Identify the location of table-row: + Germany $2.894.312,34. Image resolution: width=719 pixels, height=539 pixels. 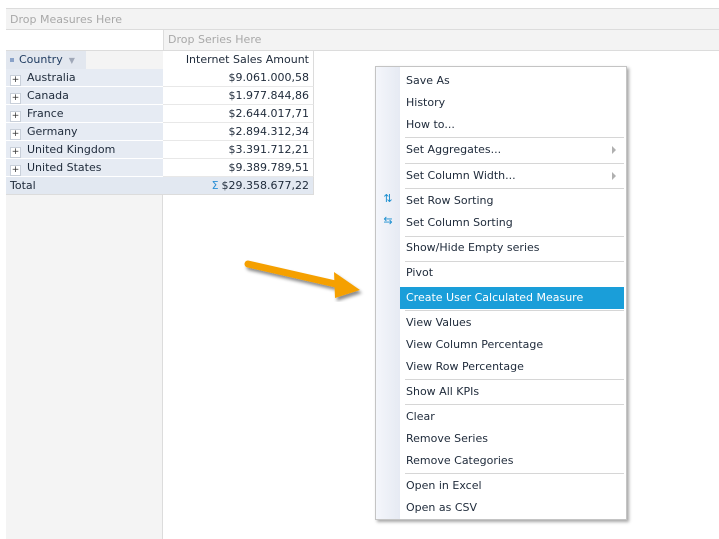
(160, 132).